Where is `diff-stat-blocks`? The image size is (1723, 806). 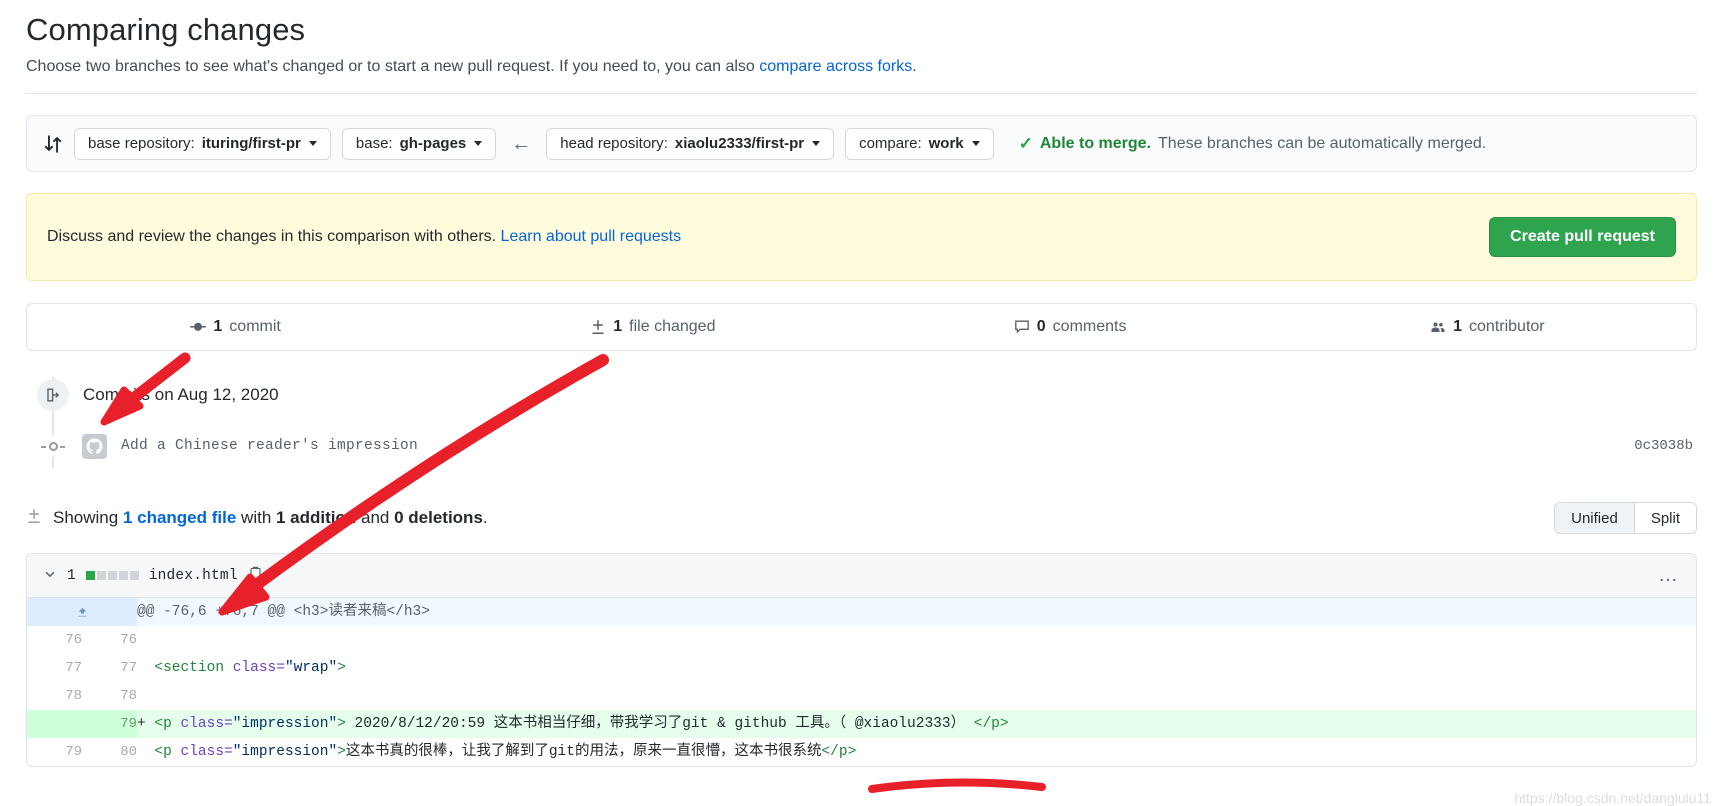 diff-stat-blocks is located at coordinates (112, 575).